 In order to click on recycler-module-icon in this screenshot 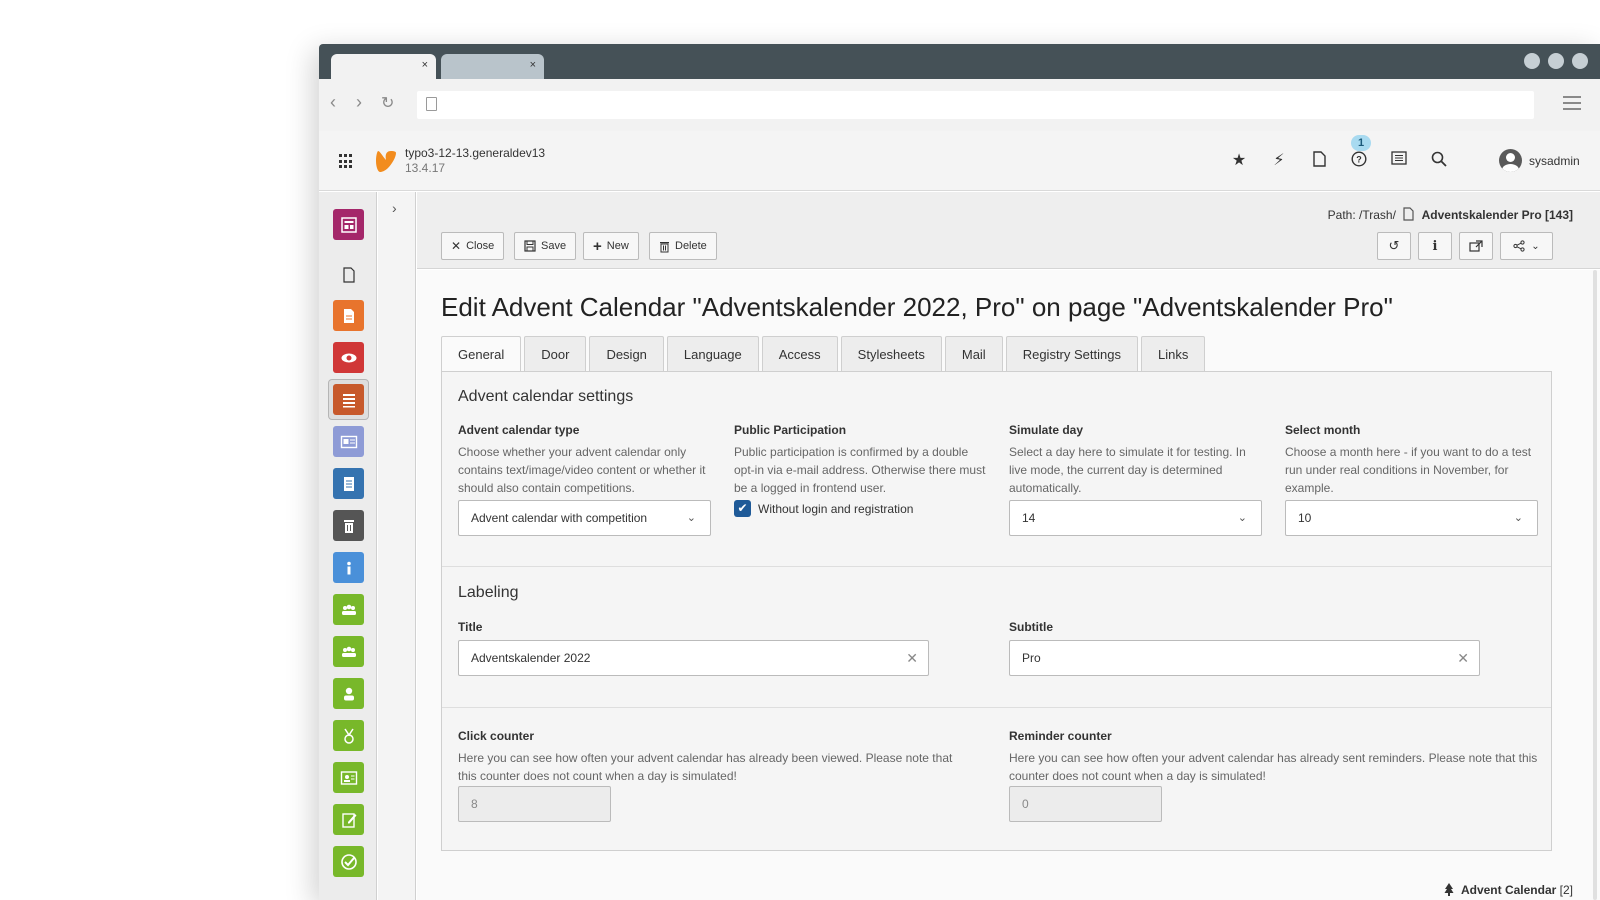, I will do `click(348, 525)`.